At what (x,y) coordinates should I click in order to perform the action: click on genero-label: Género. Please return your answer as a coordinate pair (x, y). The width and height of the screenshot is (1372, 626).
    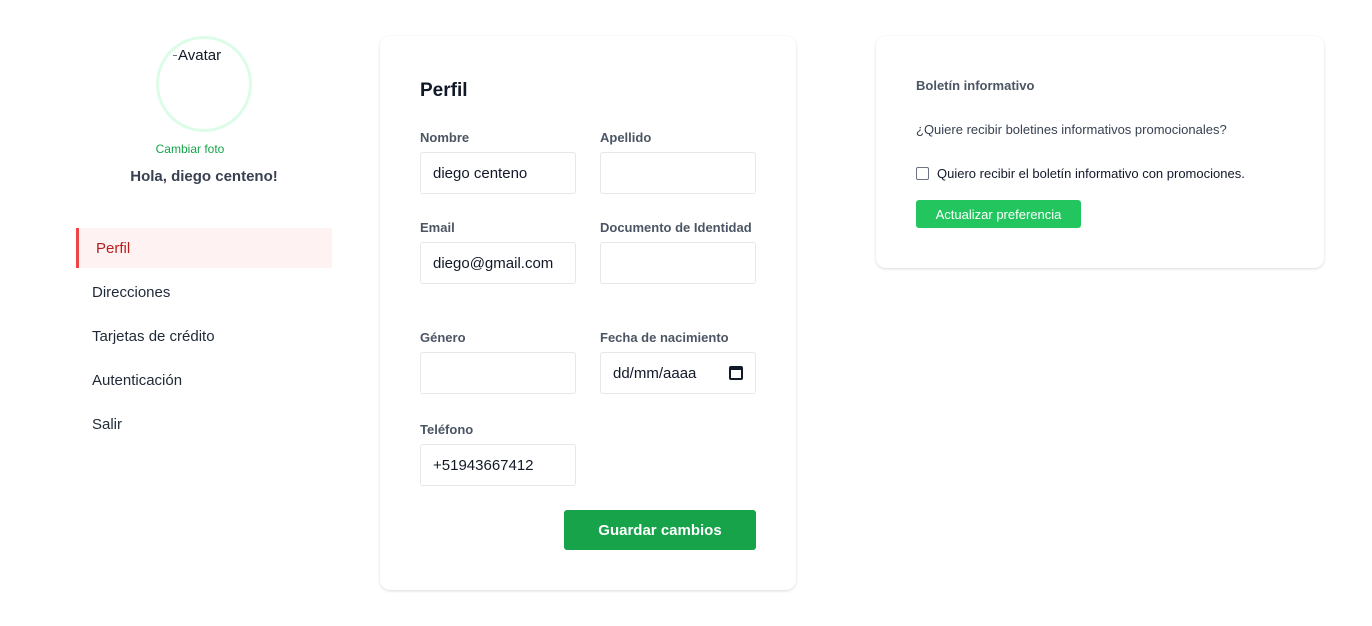
    Looking at the image, I should click on (443, 337).